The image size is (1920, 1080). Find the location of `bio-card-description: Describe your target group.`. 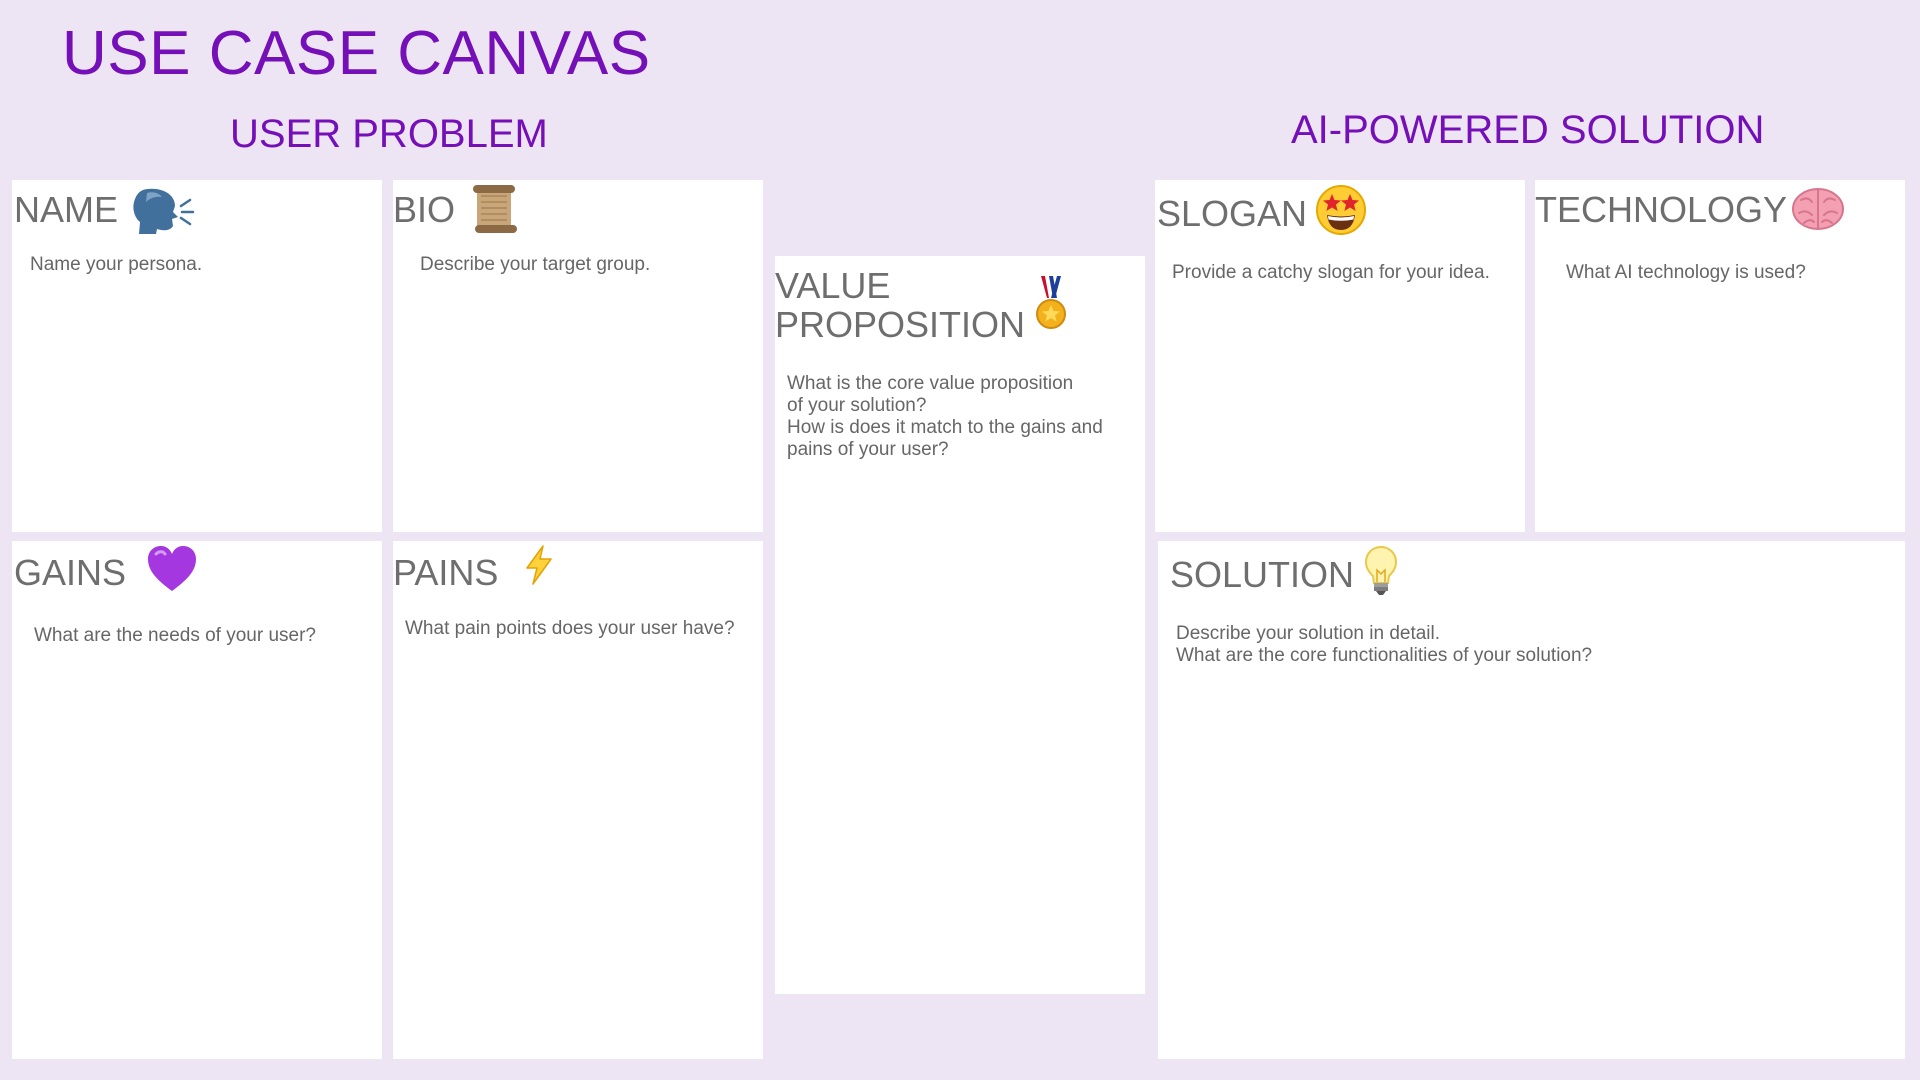

bio-card-description: Describe your target group. is located at coordinates (535, 264).